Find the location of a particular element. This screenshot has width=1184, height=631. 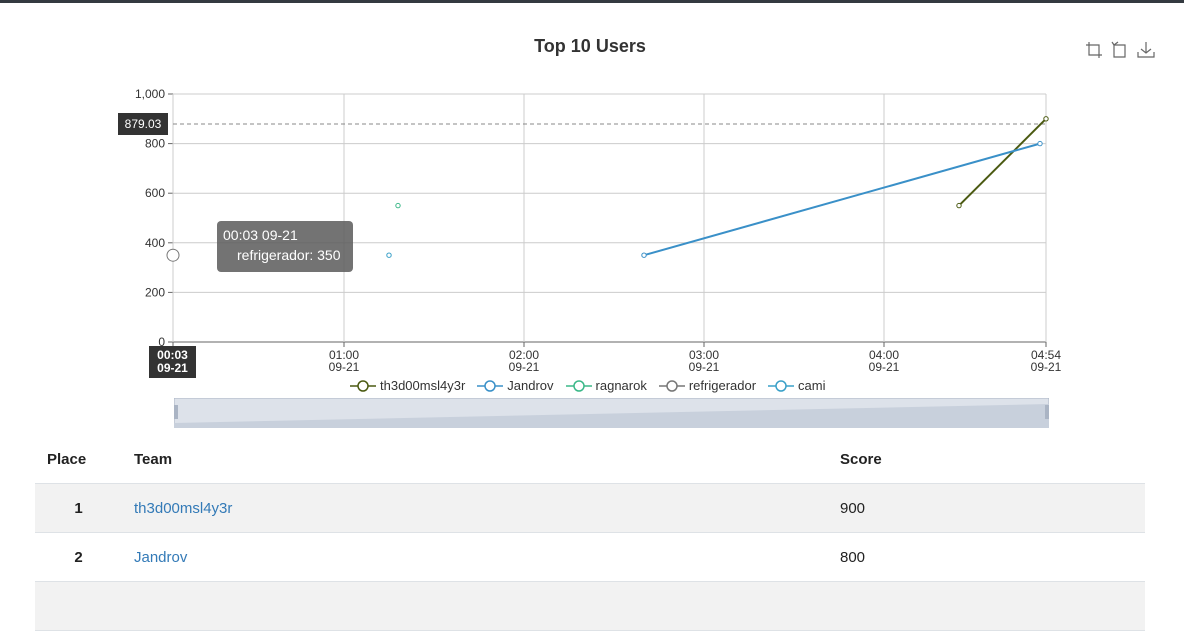

data-zoom-handle-right is located at coordinates (1047, 412).